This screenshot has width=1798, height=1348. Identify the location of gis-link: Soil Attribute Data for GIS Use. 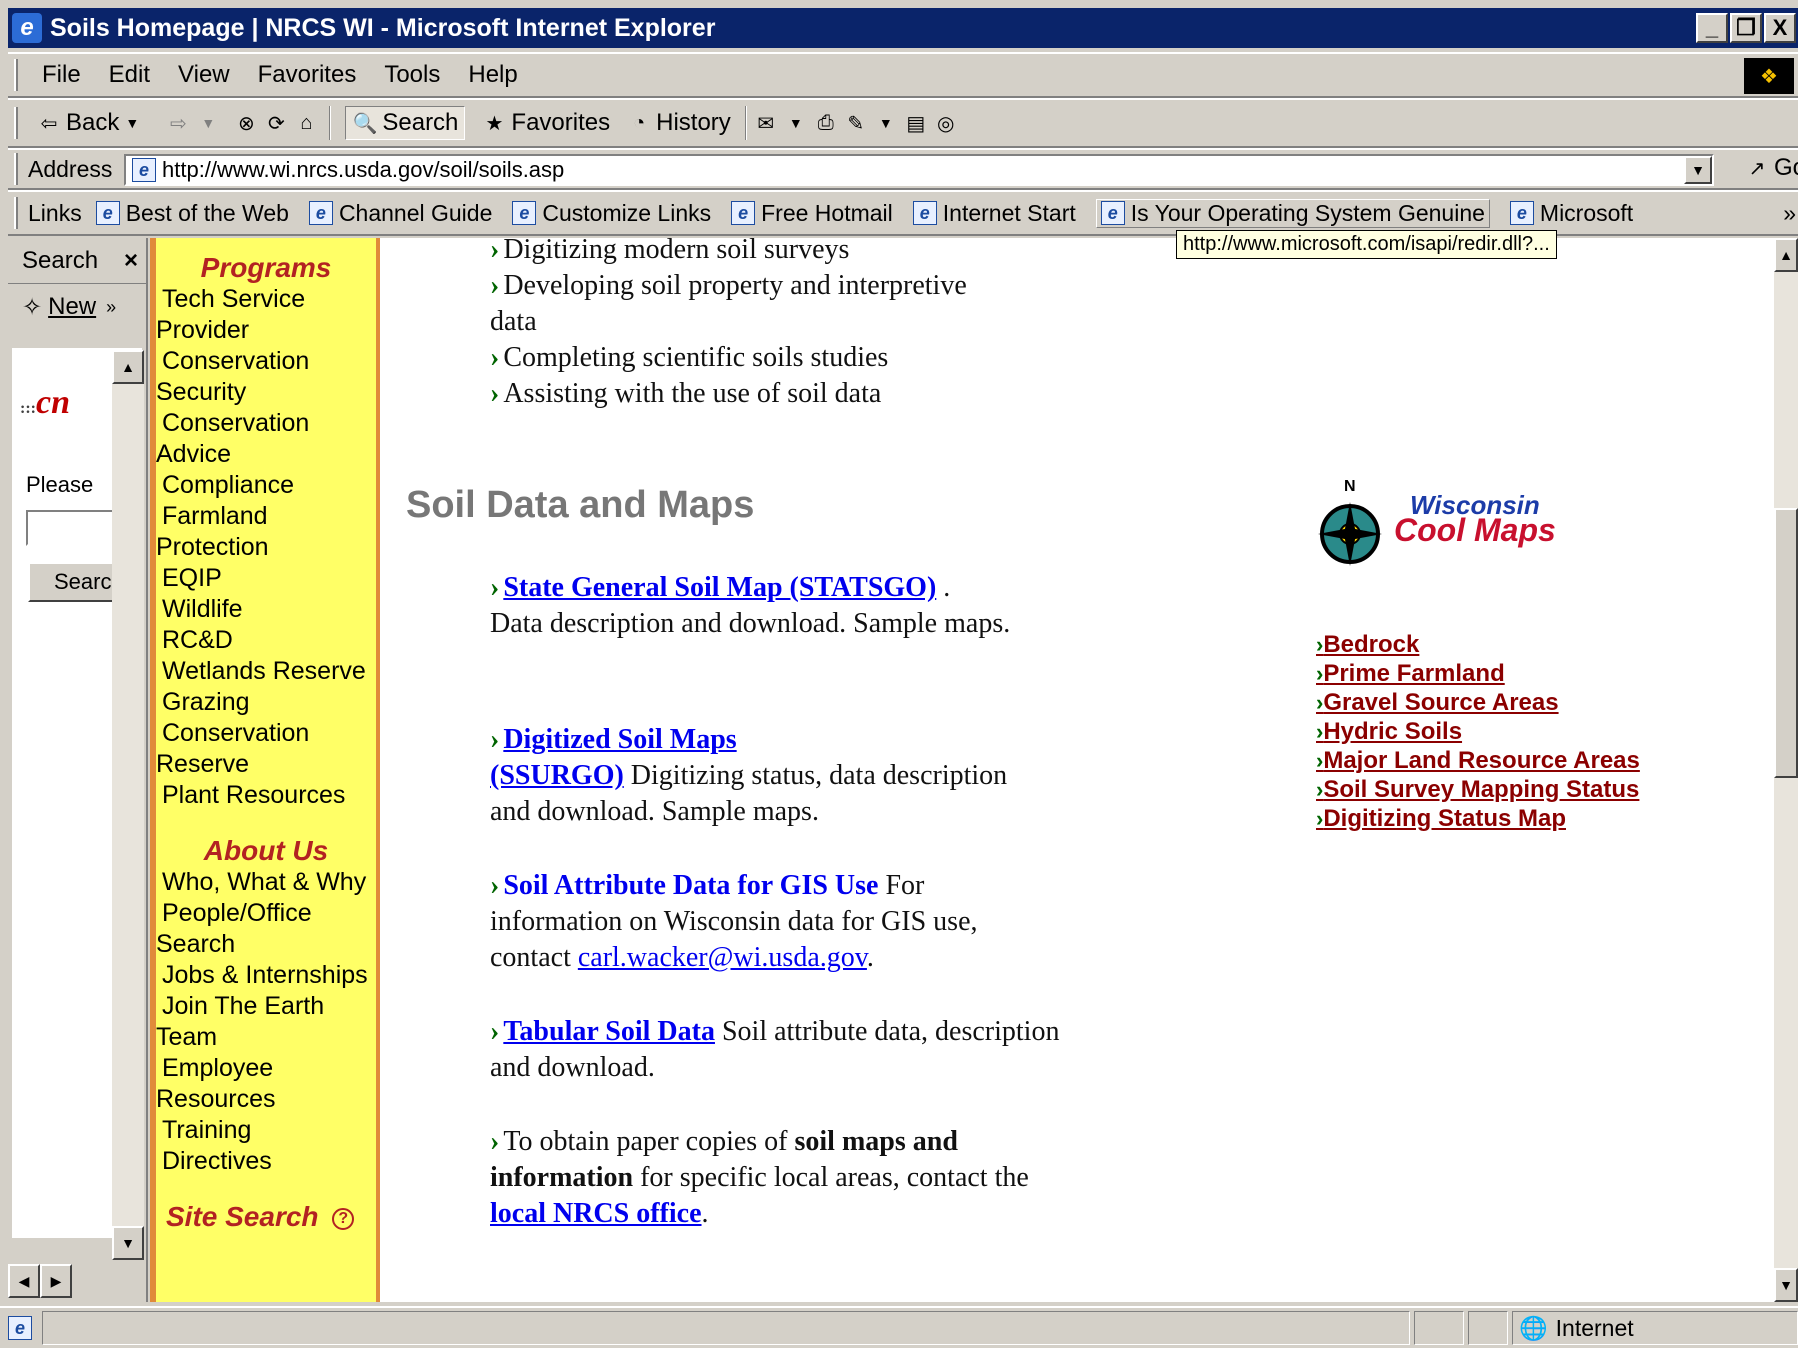
(690, 885).